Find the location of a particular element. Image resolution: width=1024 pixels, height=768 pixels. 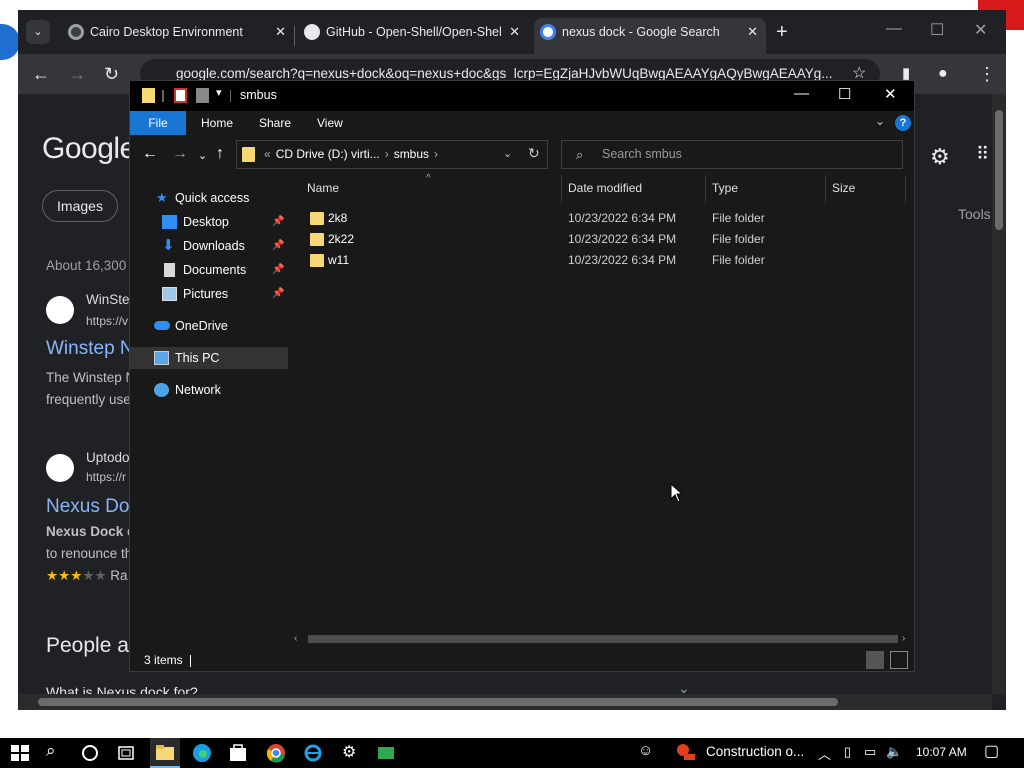

phone-icon: ▯ is located at coordinates (847, 752).